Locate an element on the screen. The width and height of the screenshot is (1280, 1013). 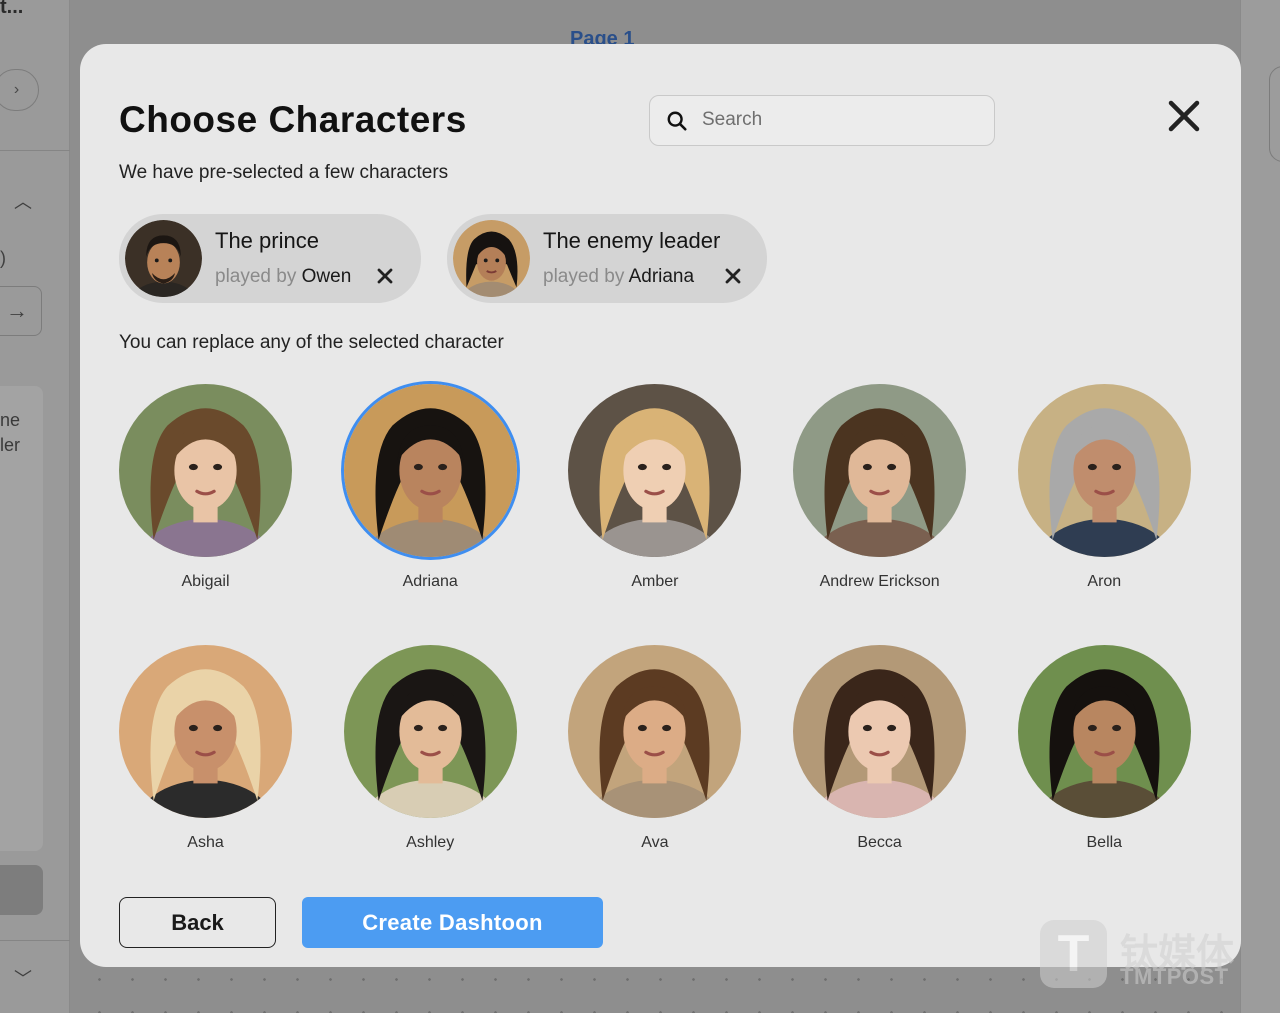
chip-actor: Owen is located at coordinates (326, 276).